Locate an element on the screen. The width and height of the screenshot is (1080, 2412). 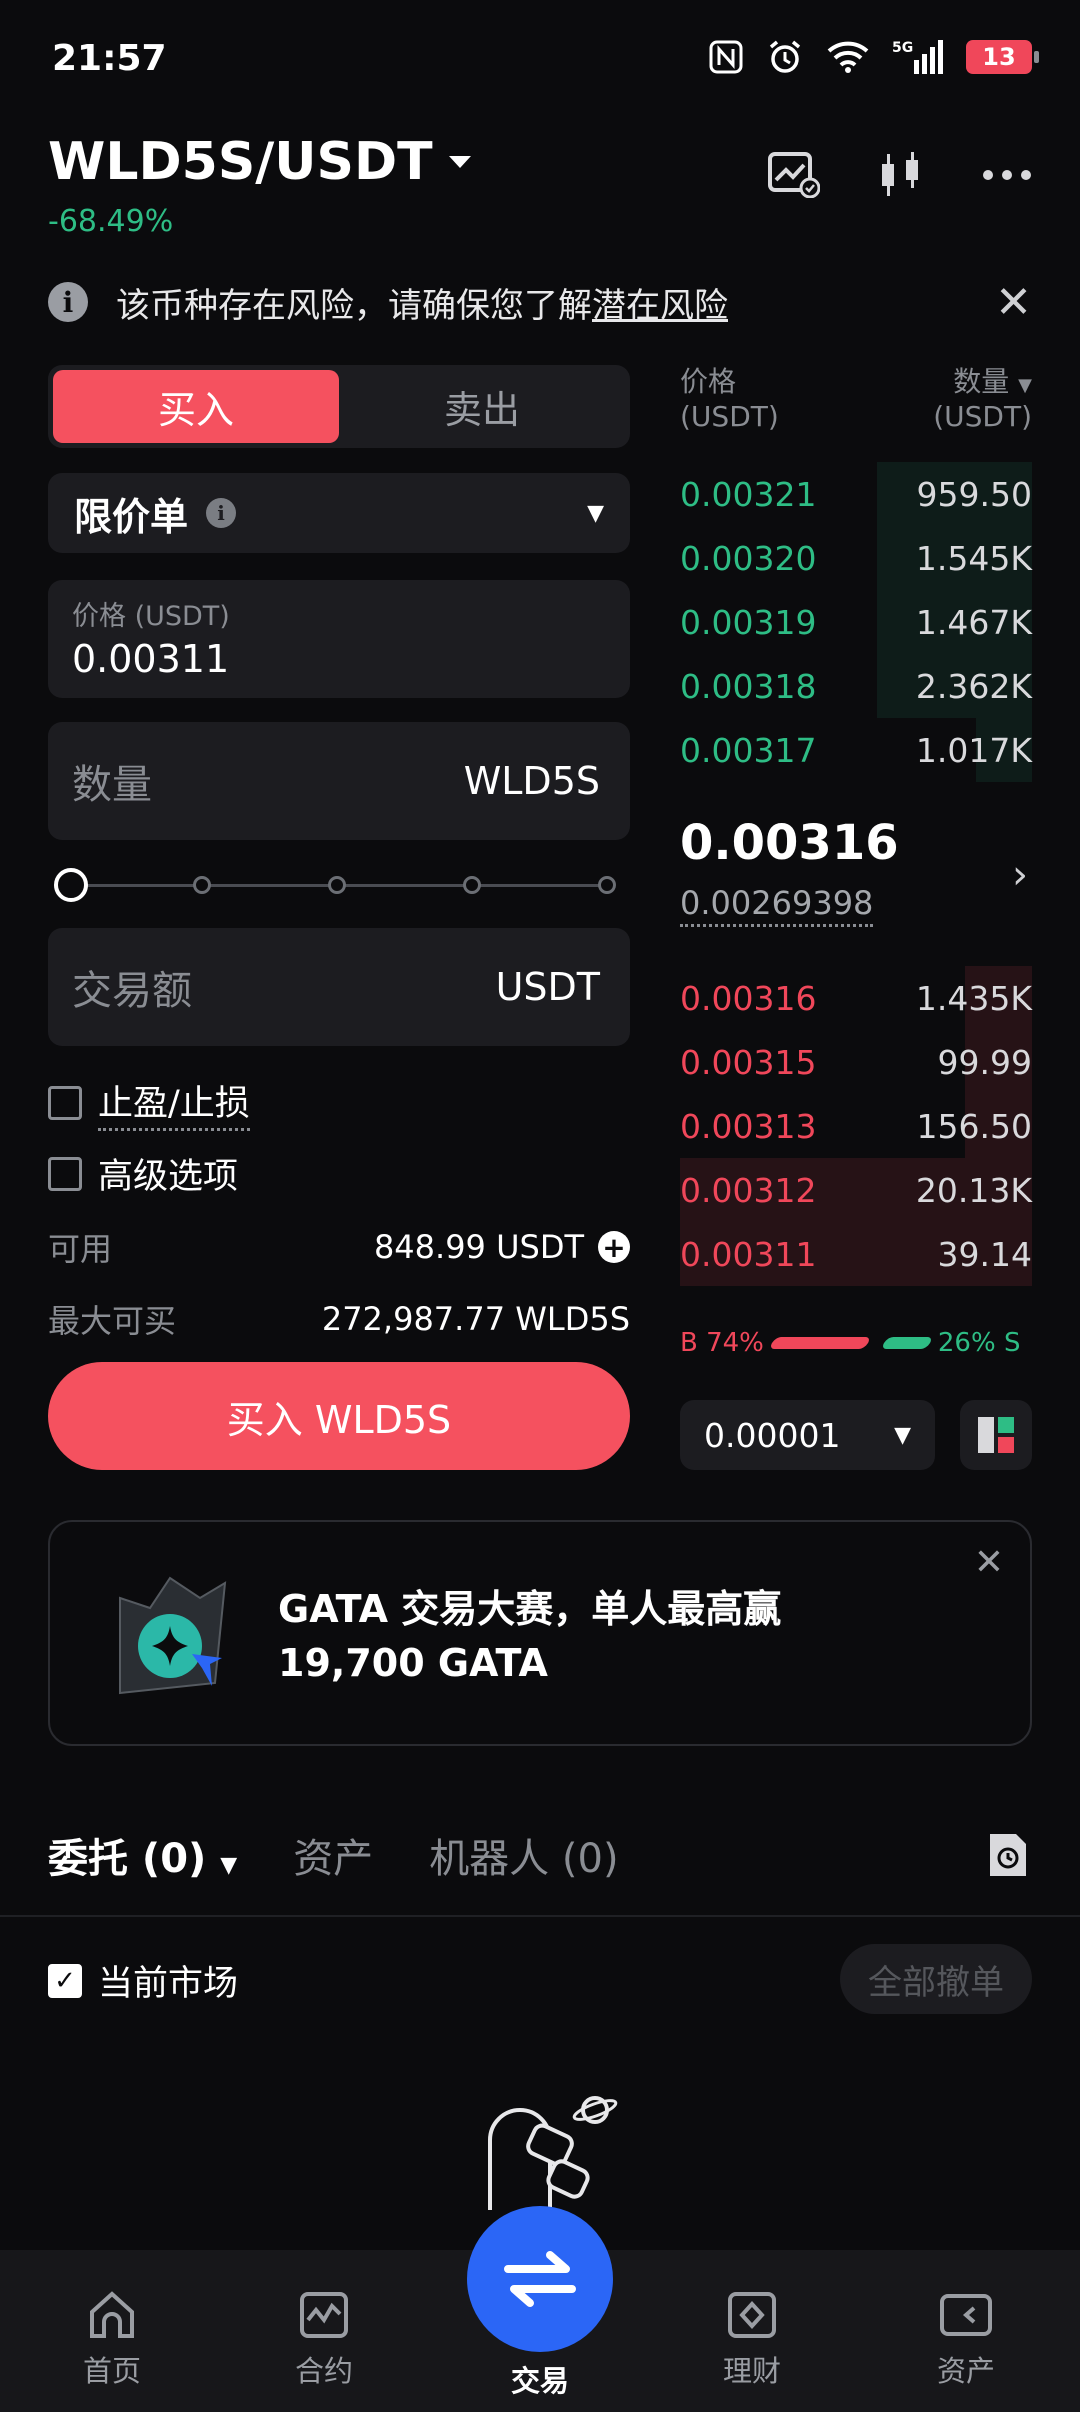
cancel-all-button: 全部撤单 is located at coordinates (936, 1979).